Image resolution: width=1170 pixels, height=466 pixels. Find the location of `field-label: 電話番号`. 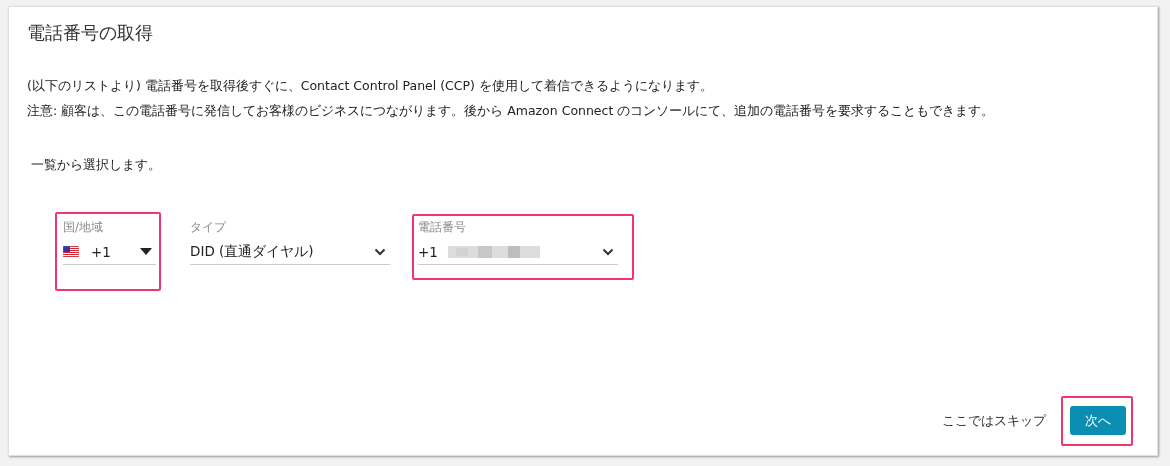

field-label: 電話番号 is located at coordinates (442, 227).